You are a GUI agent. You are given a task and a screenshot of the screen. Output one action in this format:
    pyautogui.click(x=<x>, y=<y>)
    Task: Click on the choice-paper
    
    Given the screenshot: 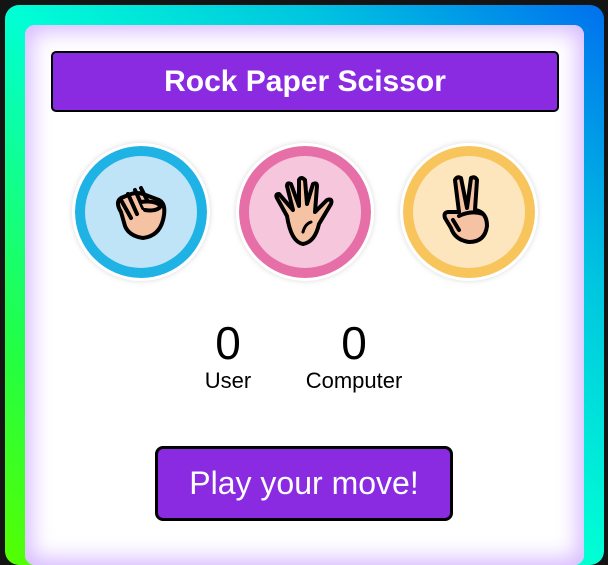 What is the action you would take?
    pyautogui.click(x=305, y=212)
    